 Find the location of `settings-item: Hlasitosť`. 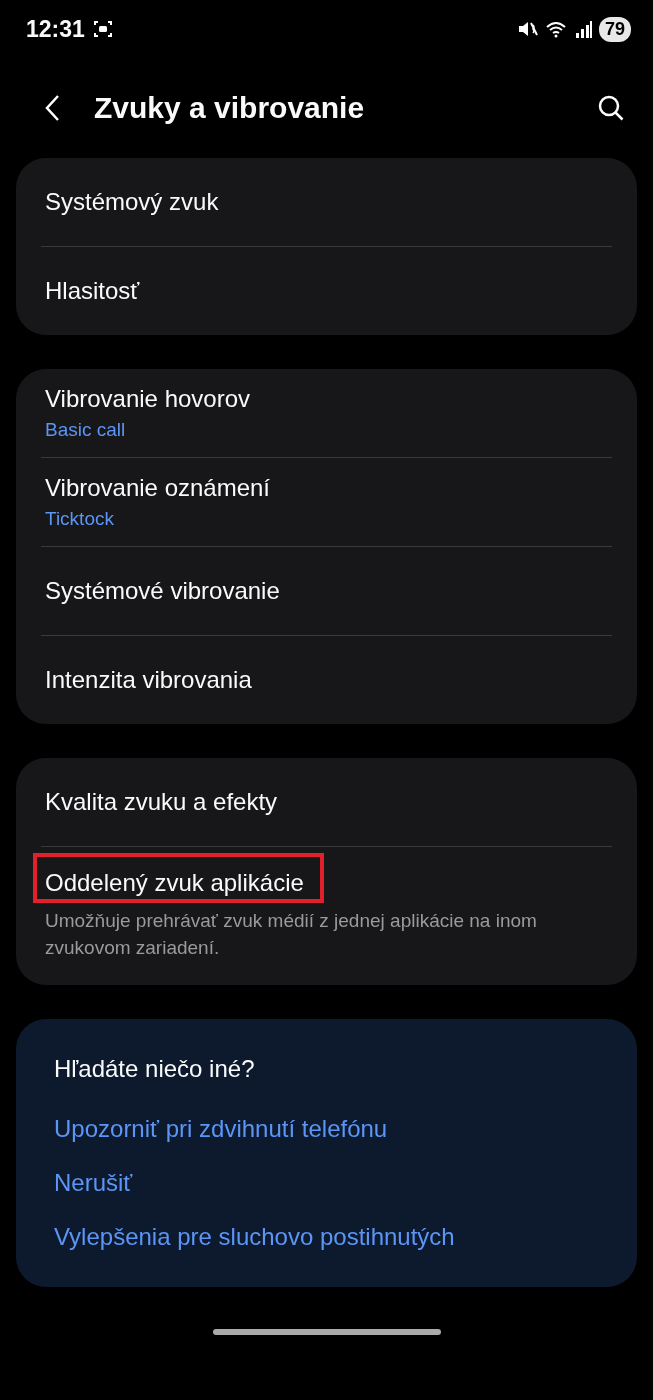

settings-item: Hlasitosť is located at coordinates (326, 290).